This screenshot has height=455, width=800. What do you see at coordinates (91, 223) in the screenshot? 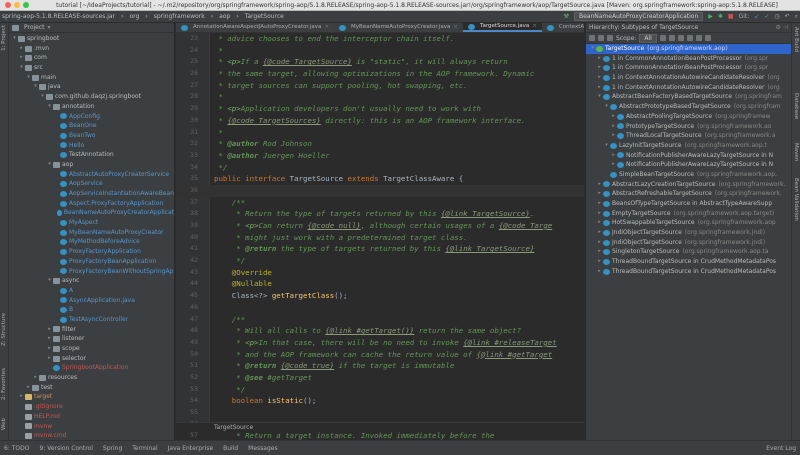
I see `tree-row: MyAspect` at bounding box center [91, 223].